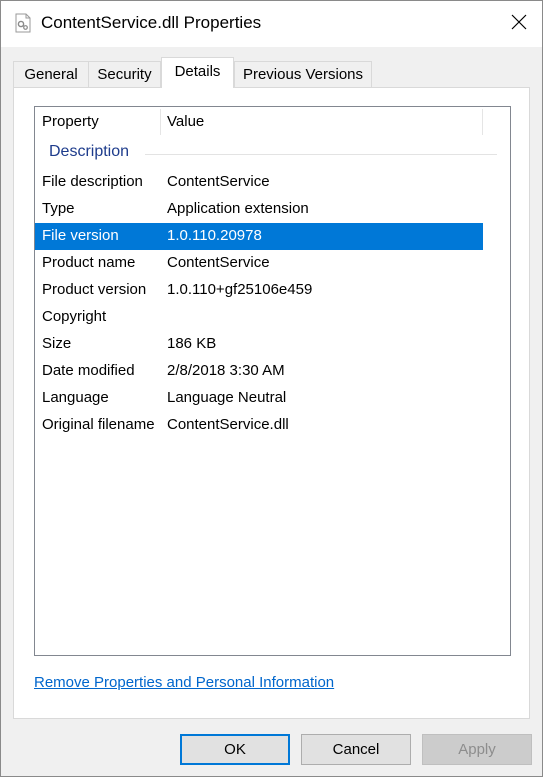  What do you see at coordinates (94, 289) in the screenshot?
I see `property-name: Product version` at bounding box center [94, 289].